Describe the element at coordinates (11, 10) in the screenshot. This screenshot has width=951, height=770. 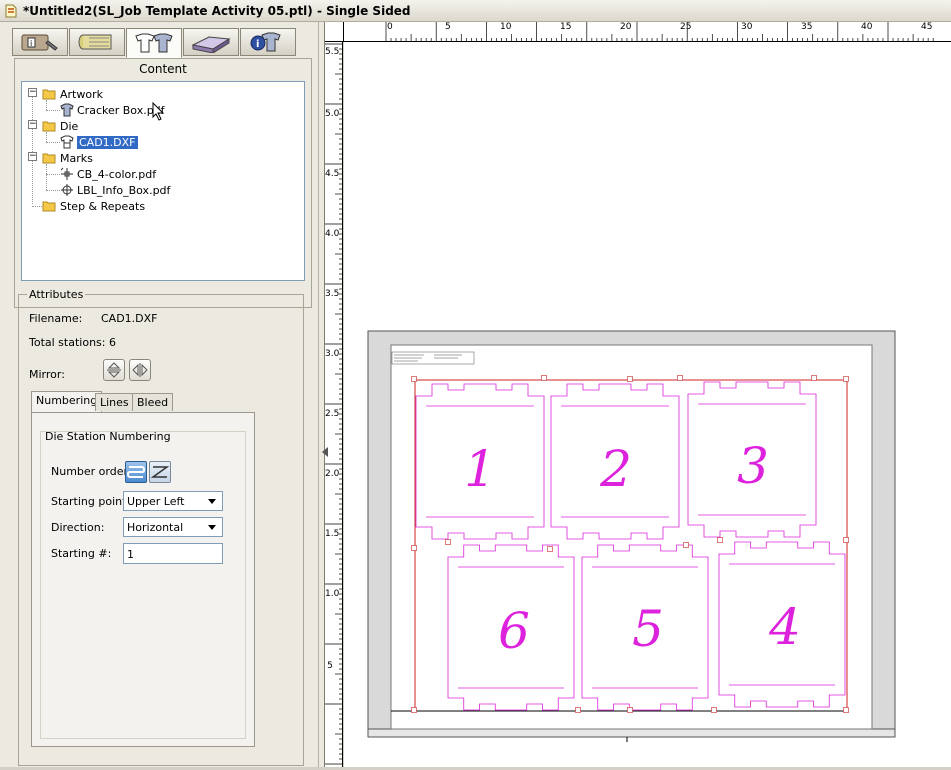
I see `document-icon` at that location.